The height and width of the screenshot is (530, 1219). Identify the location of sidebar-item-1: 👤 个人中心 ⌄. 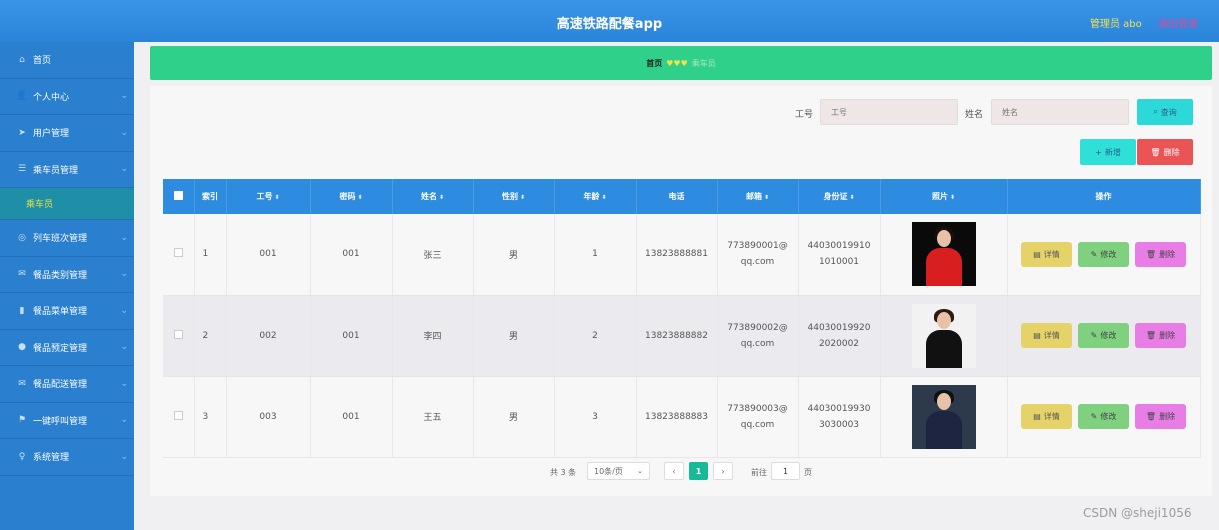
(67, 97).